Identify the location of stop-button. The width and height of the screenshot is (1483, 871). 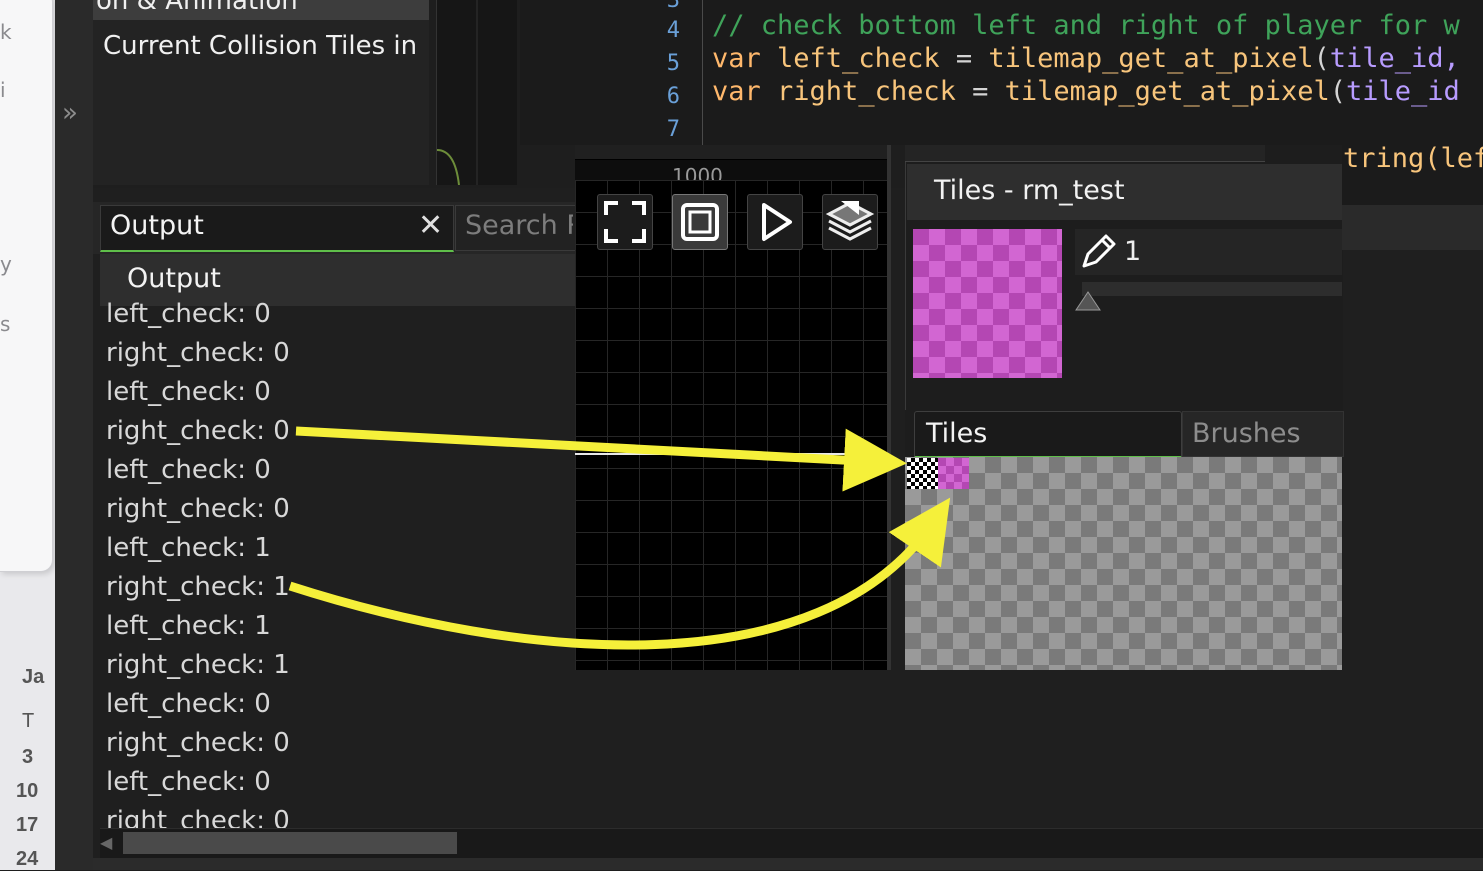
(700, 222).